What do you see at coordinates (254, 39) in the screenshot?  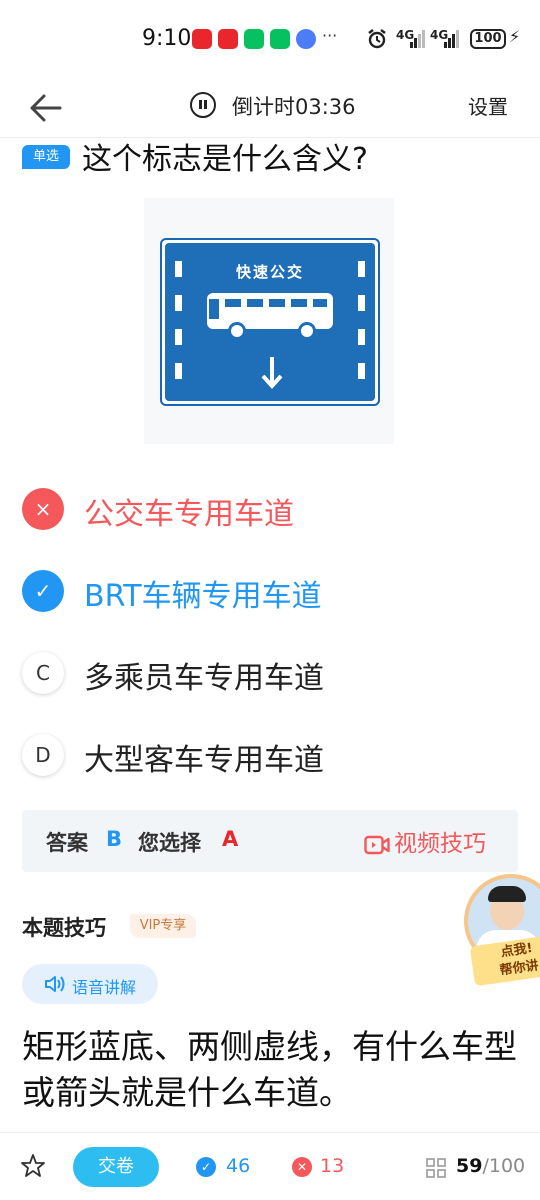 I see `wechat-icon` at bounding box center [254, 39].